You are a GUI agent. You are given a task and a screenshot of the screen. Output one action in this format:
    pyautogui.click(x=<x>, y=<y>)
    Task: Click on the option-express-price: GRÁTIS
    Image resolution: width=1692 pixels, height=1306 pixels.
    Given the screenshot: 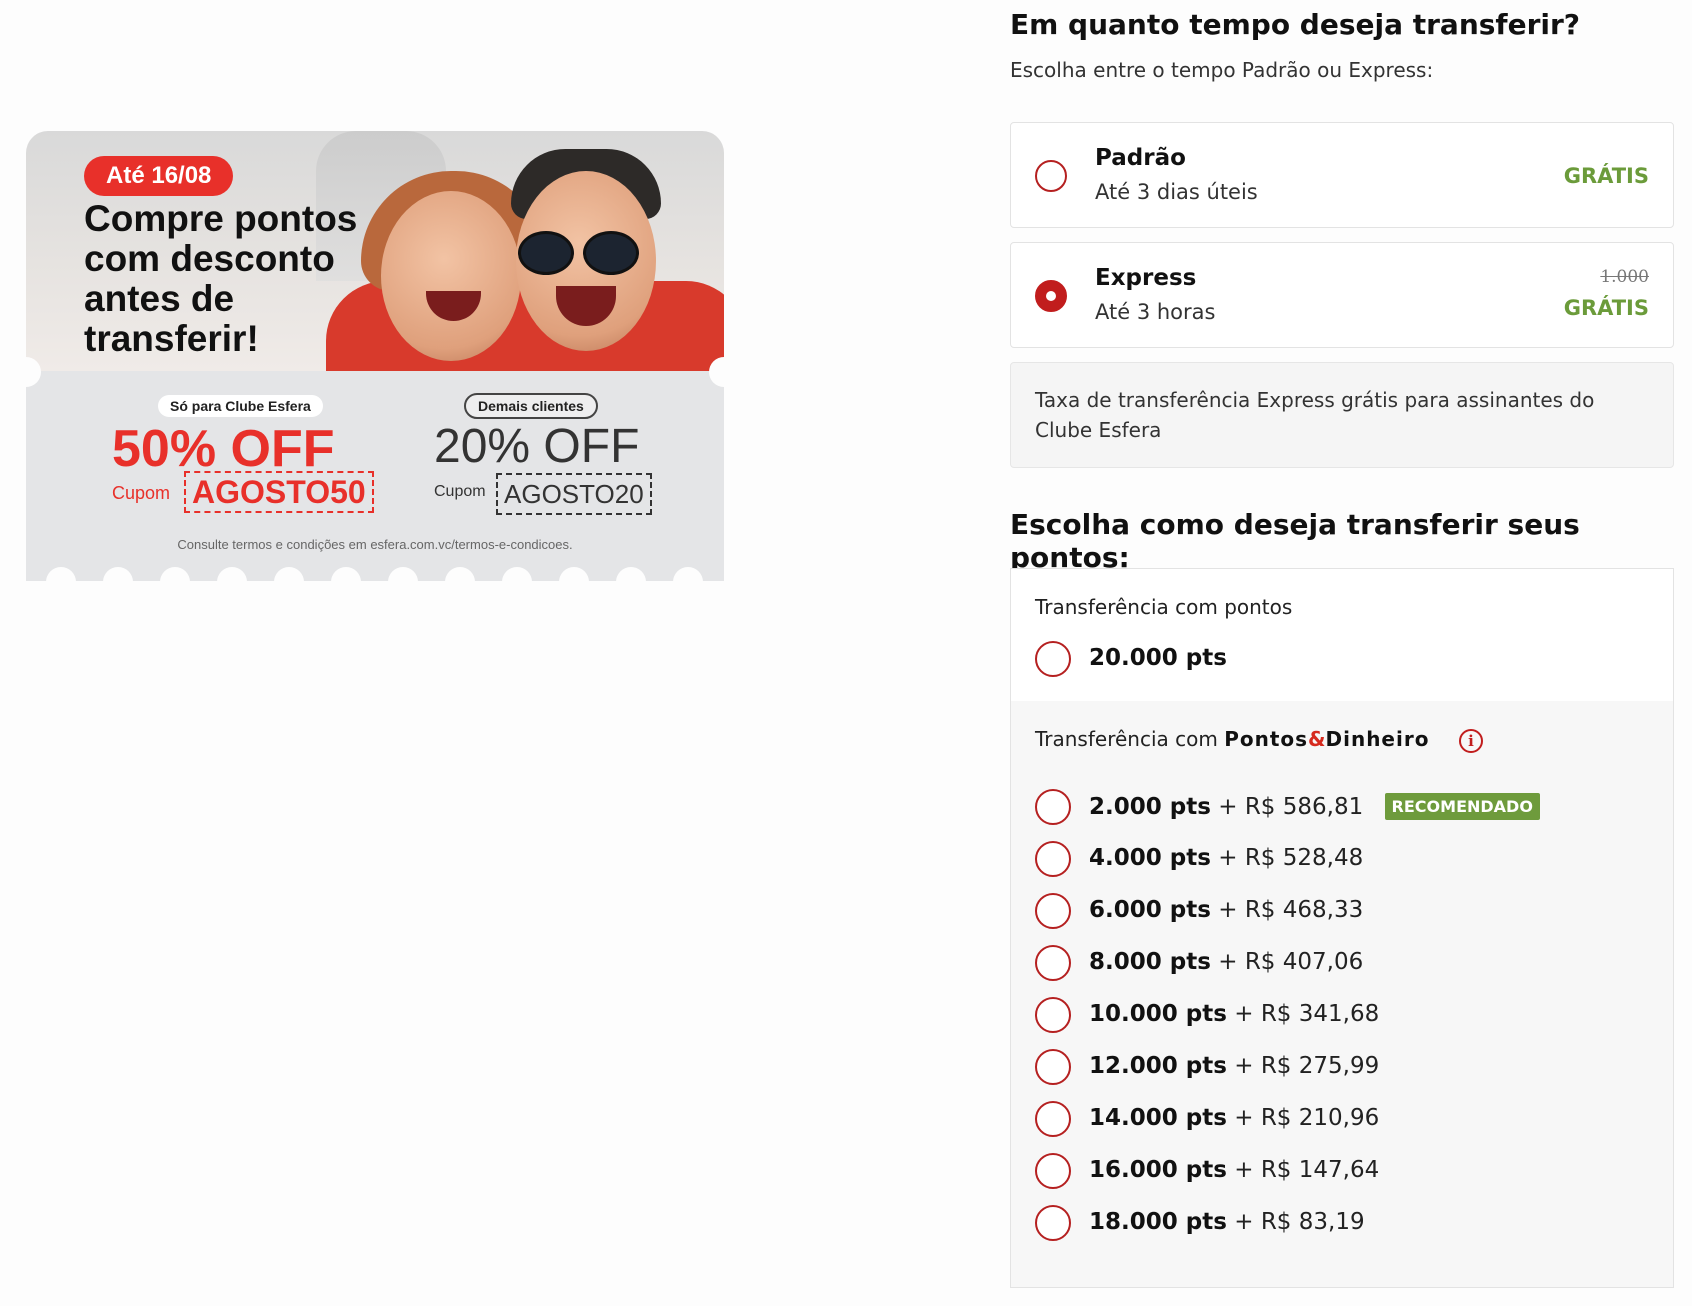 What is the action you would take?
    pyautogui.click(x=1606, y=308)
    